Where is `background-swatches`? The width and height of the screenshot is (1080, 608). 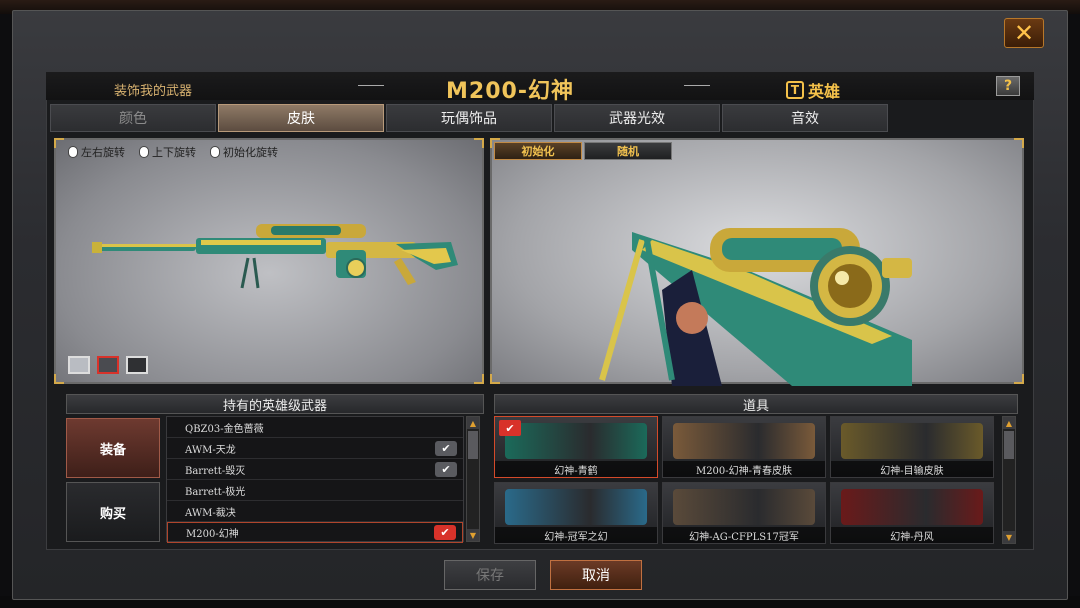 background-swatches is located at coordinates (108, 365).